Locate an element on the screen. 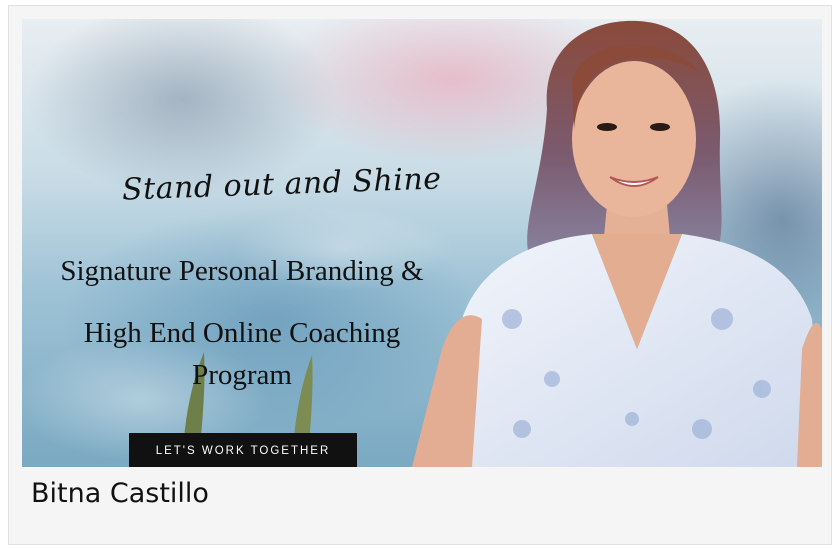 The image size is (836, 548). headline-line-3: Program is located at coordinates (242, 375).